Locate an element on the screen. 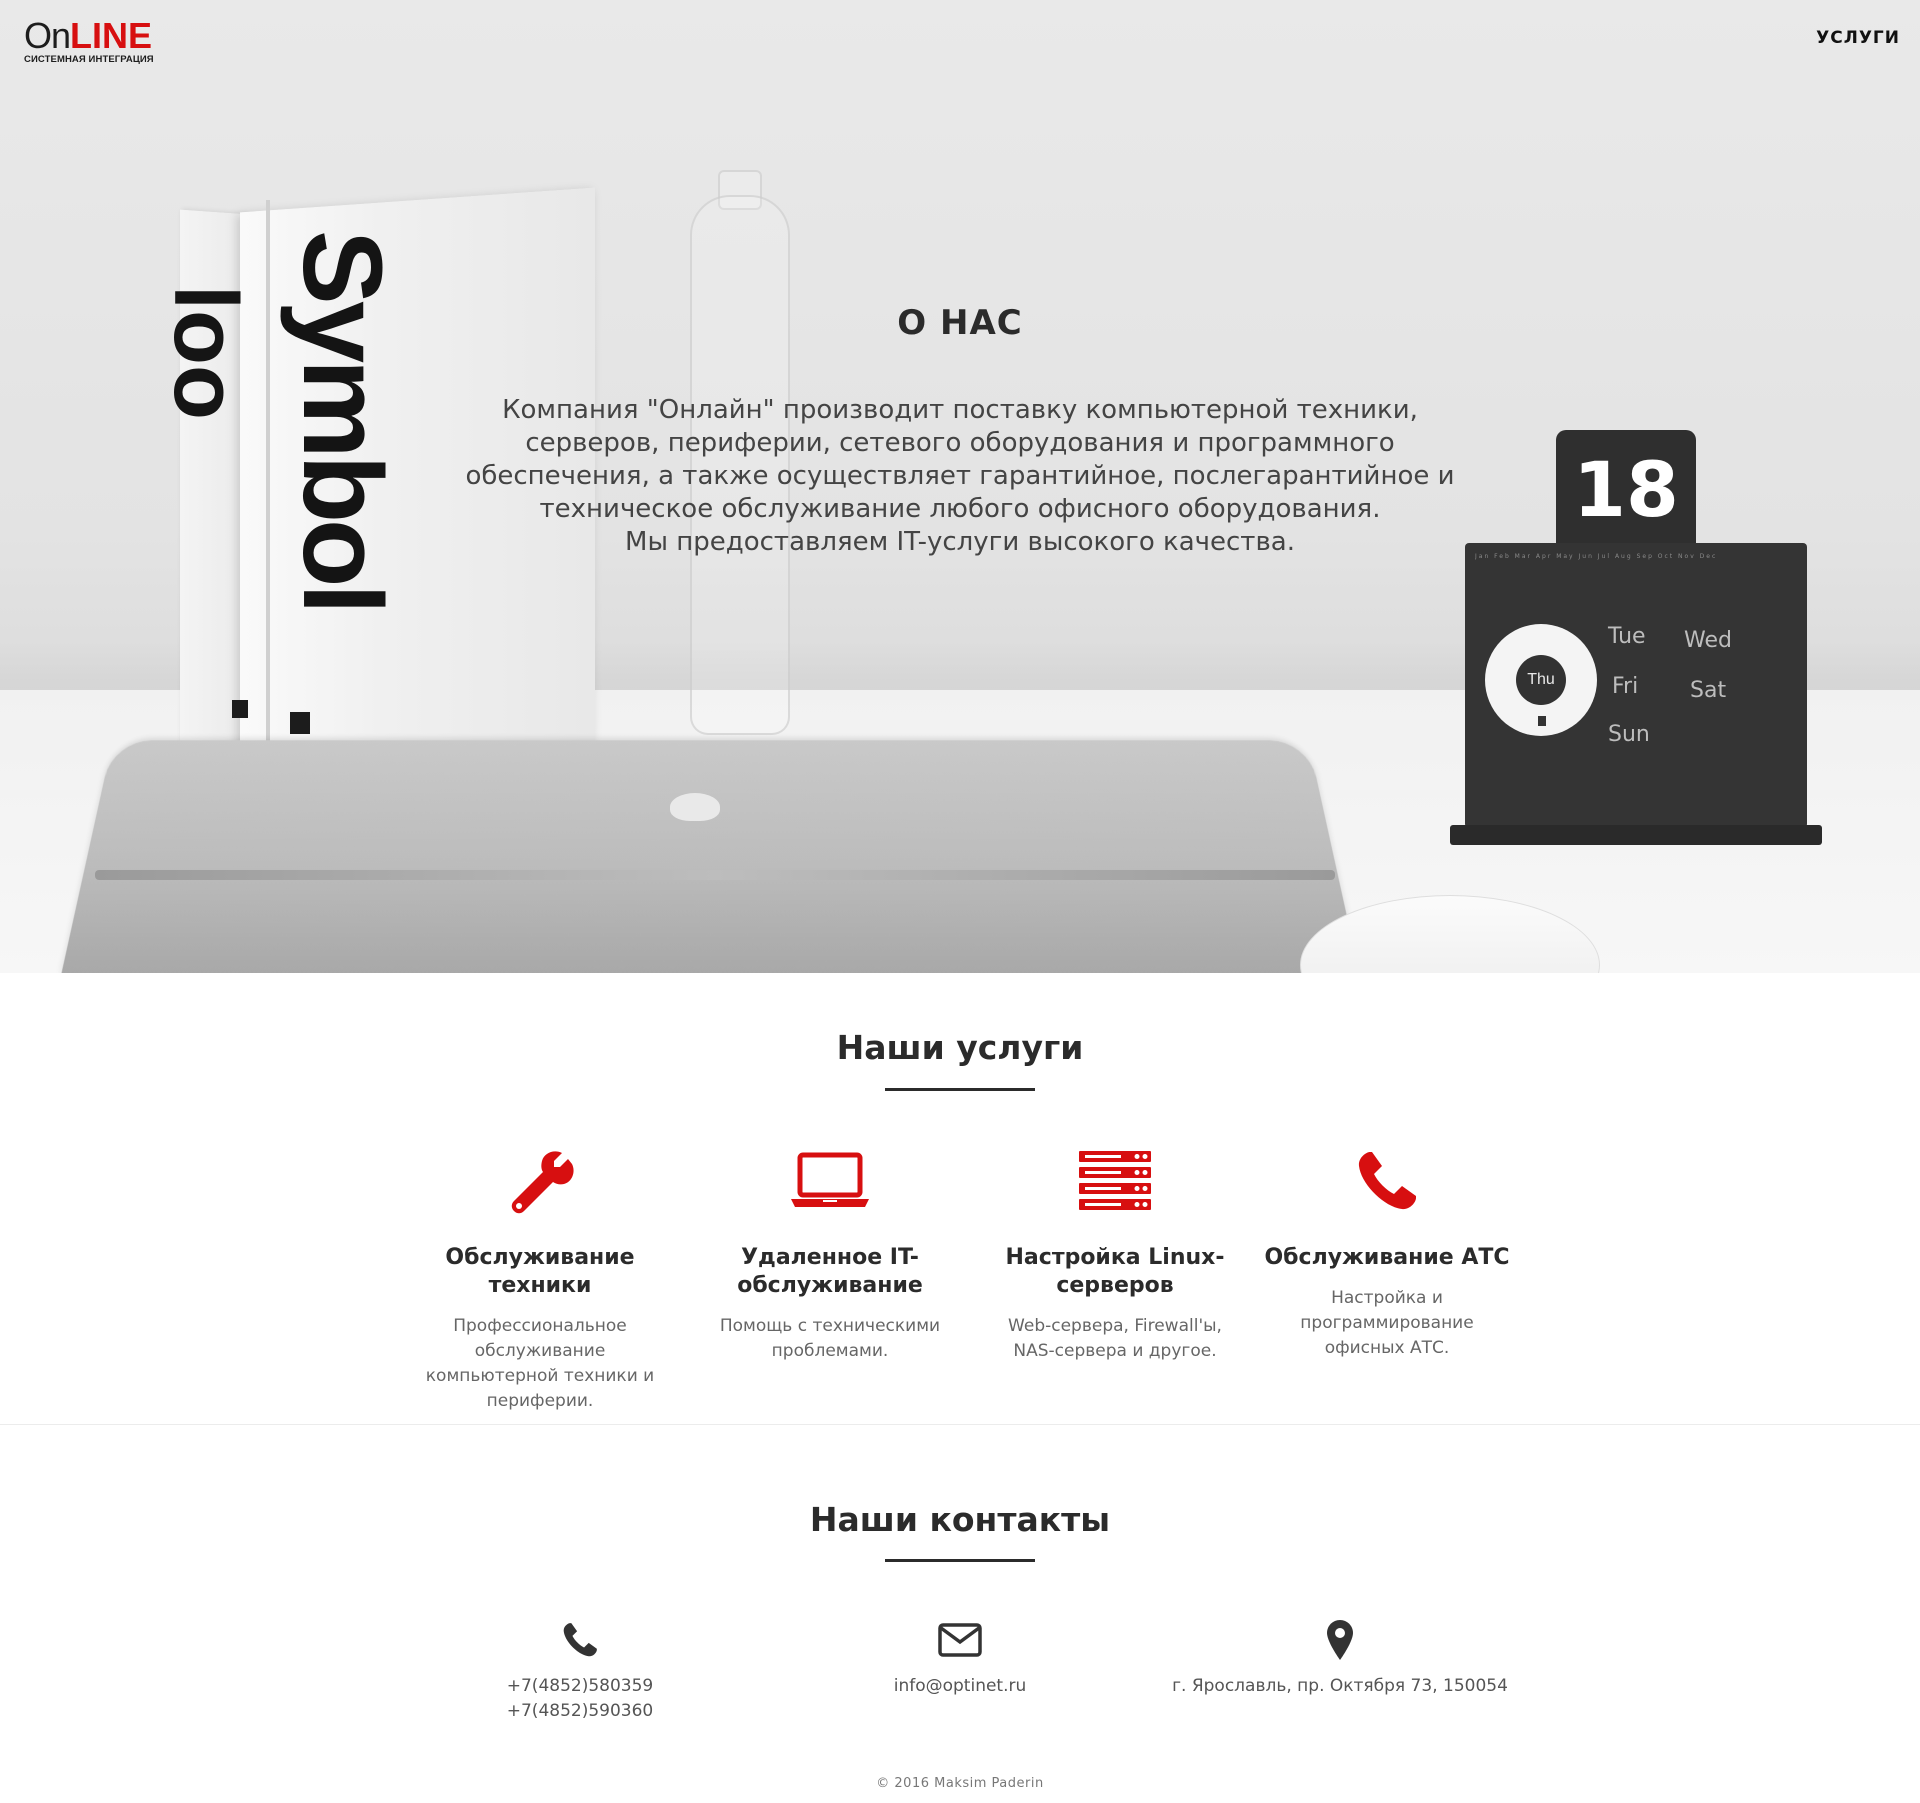 Image resolution: width=1920 pixels, height=1803 pixels. map-marker-icon is located at coordinates (1340, 1640).